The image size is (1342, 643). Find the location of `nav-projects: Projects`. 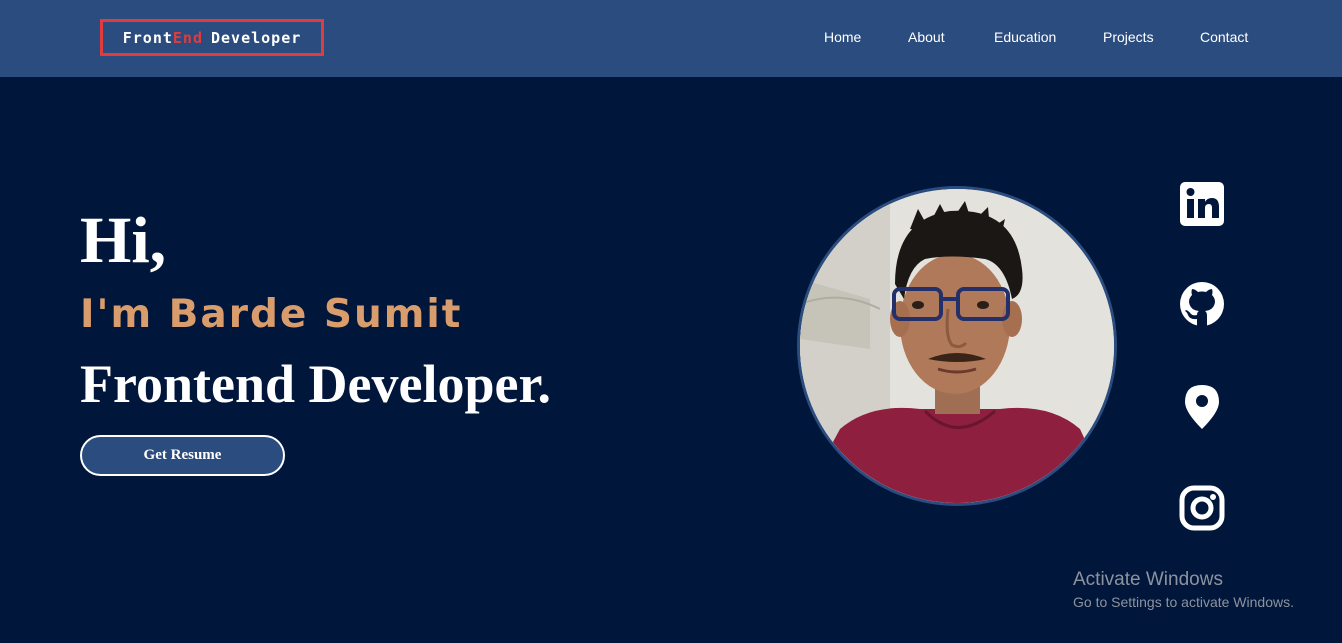

nav-projects: Projects is located at coordinates (1128, 37).